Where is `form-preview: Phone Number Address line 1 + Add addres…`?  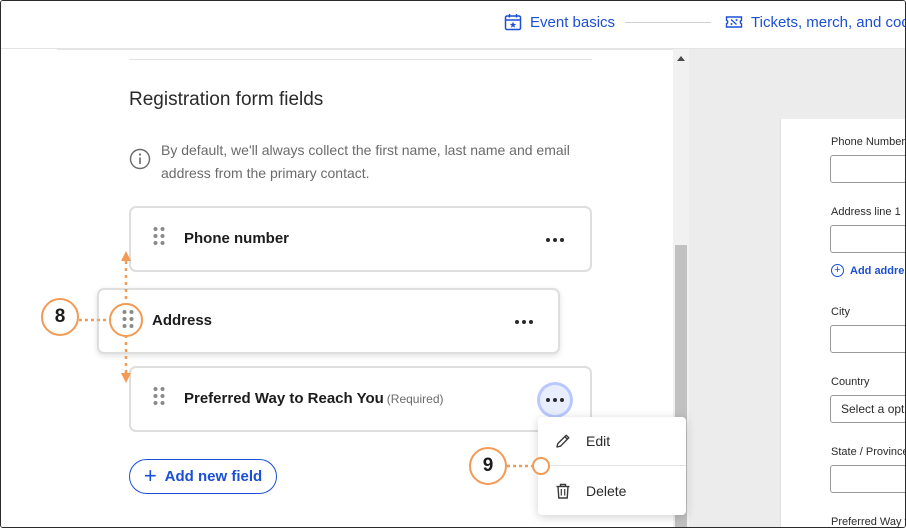
form-preview: Phone Number Address line 1 + Add addres… is located at coordinates (843, 323).